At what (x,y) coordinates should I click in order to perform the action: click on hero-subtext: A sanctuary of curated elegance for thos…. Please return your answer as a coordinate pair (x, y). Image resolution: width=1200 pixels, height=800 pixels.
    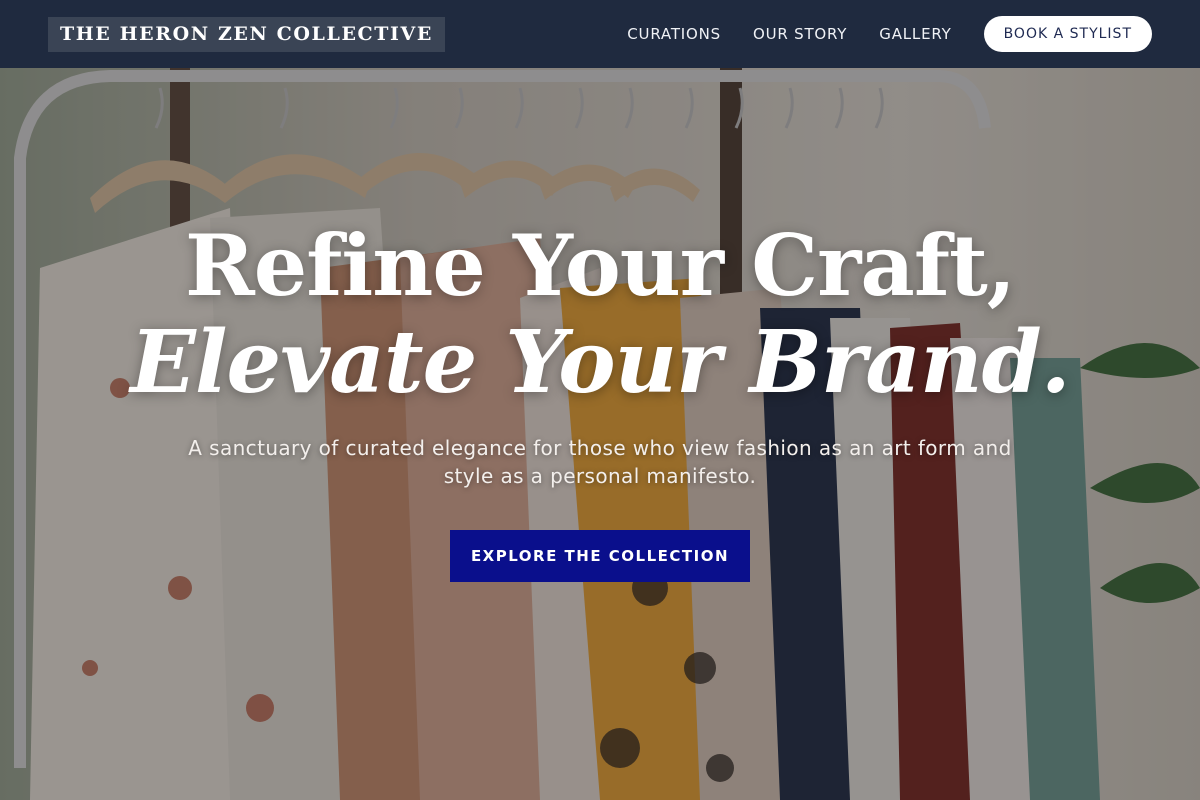
    Looking at the image, I should click on (600, 462).